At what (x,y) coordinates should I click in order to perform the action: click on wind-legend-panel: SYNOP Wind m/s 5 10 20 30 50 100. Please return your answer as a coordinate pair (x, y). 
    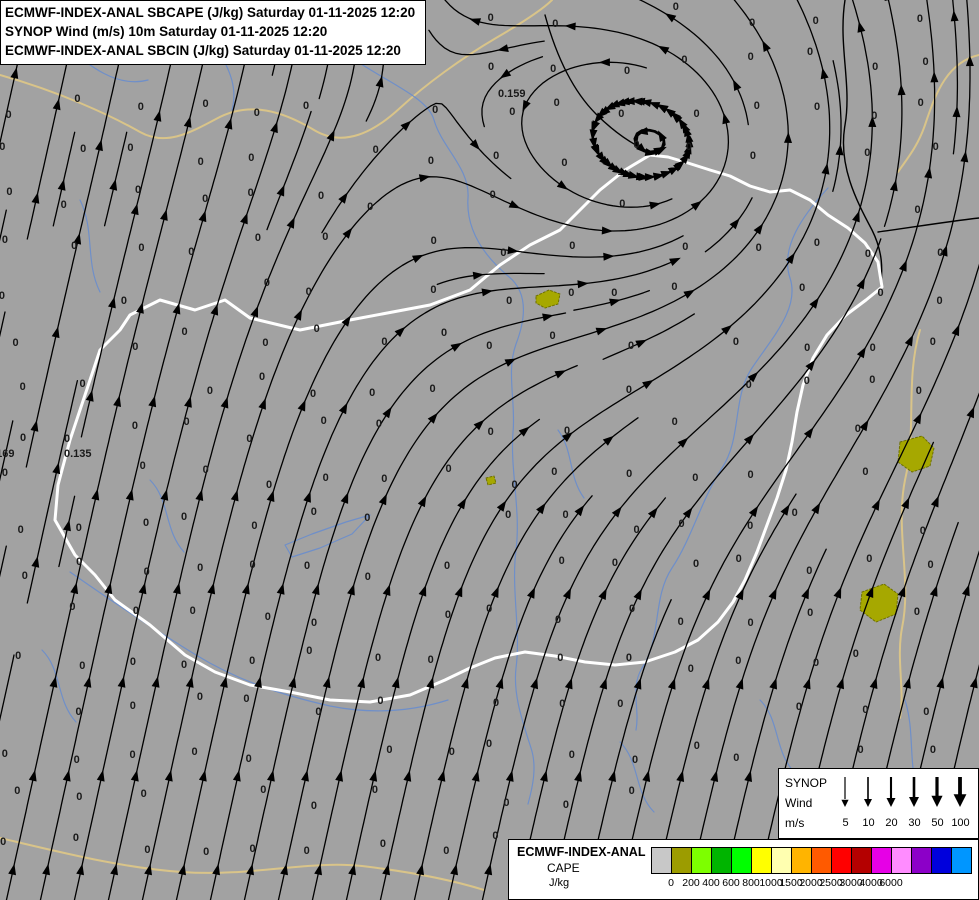
    Looking at the image, I should click on (878, 803).